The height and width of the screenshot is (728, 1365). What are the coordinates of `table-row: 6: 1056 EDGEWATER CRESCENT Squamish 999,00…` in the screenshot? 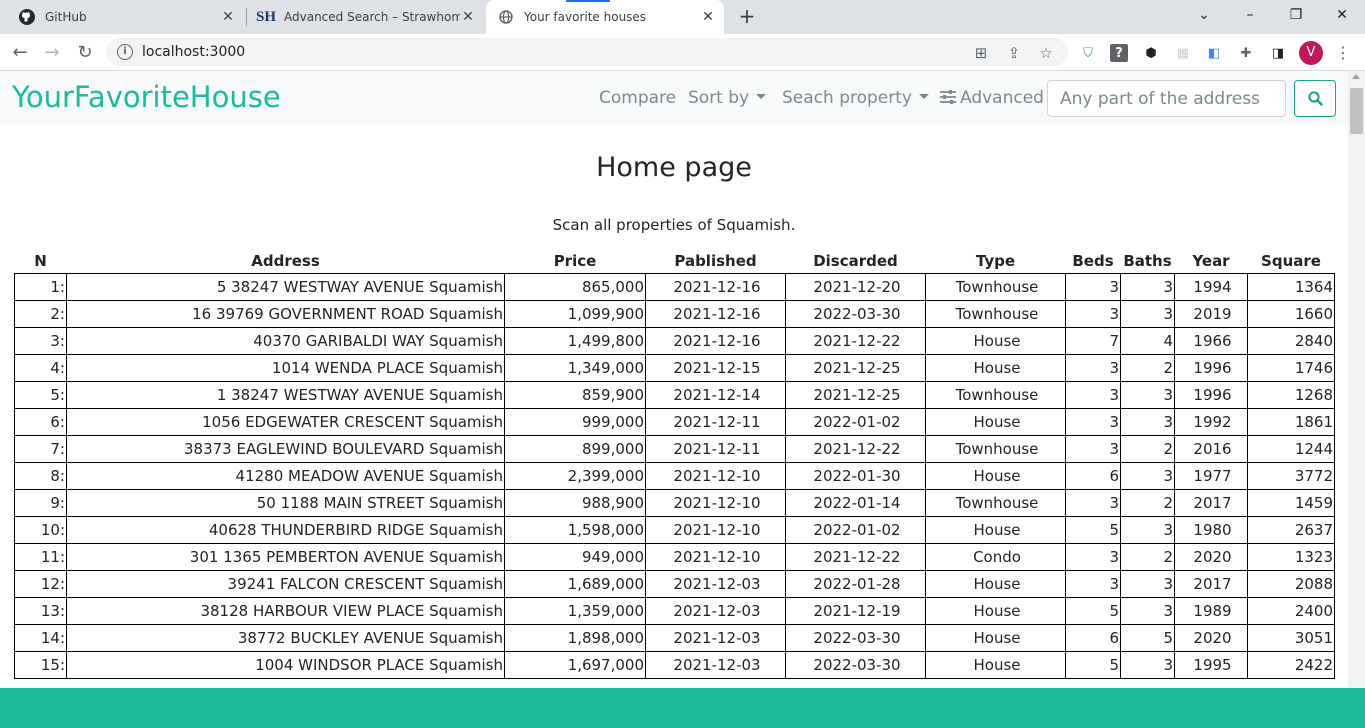 It's located at (674, 421).